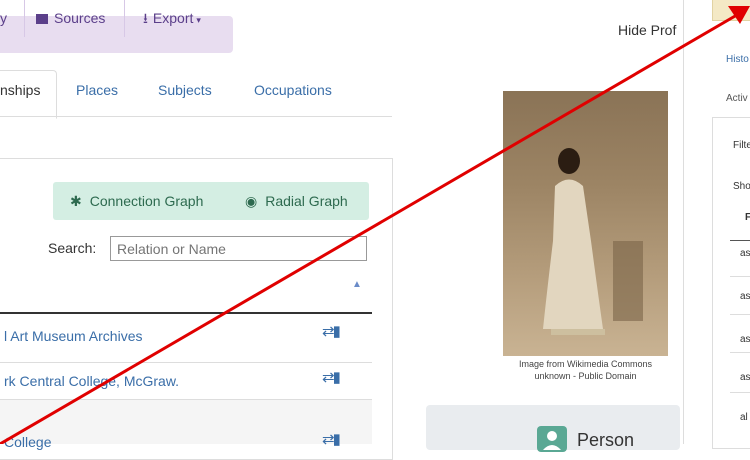  What do you see at coordinates (737, 98) in the screenshot?
I see `activity-label: Activ` at bounding box center [737, 98].